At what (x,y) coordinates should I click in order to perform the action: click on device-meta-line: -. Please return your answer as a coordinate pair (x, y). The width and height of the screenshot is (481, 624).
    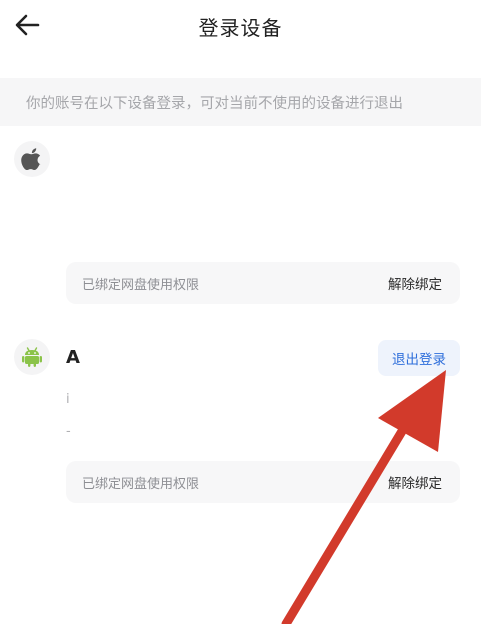
    Looking at the image, I should click on (68, 431).